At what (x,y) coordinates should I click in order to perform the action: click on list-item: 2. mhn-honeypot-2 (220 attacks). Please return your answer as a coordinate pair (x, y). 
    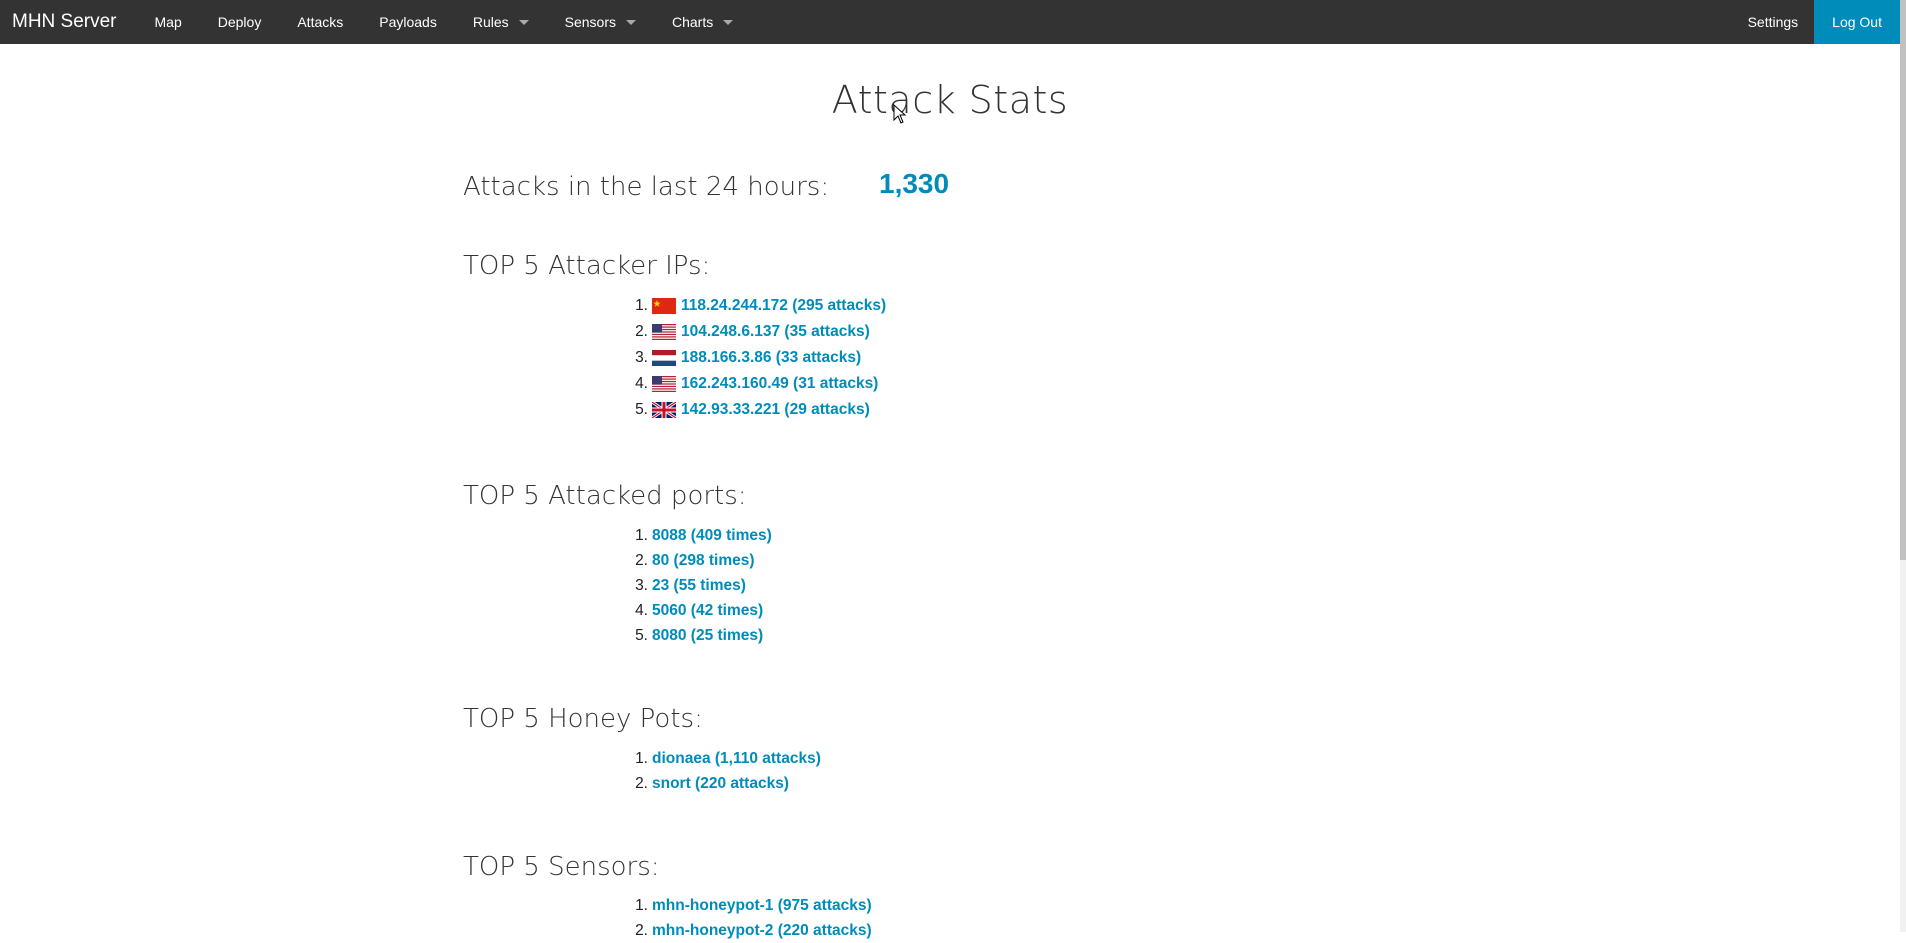
    Looking at the image, I should click on (753, 930).